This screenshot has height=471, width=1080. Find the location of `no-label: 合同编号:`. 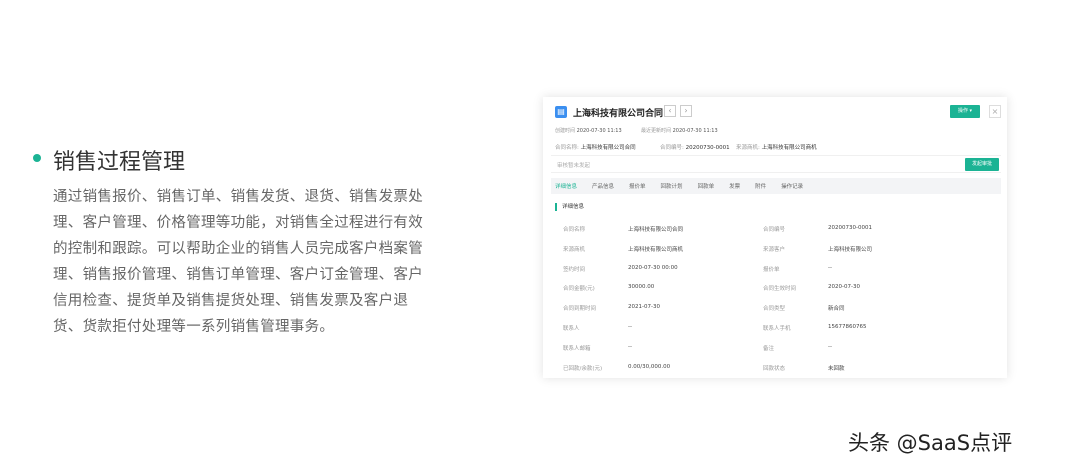

no-label: 合同编号: is located at coordinates (672, 148).